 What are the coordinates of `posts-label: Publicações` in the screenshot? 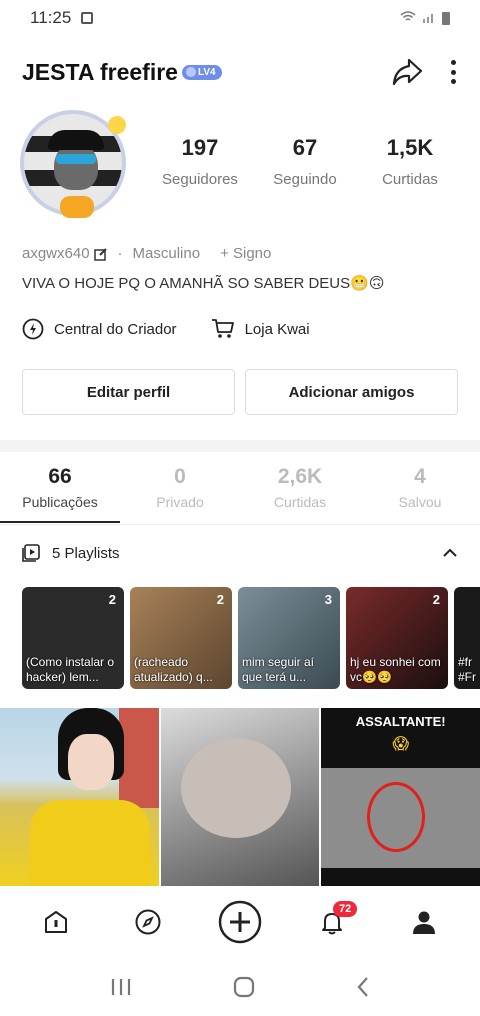 It's located at (60, 502).